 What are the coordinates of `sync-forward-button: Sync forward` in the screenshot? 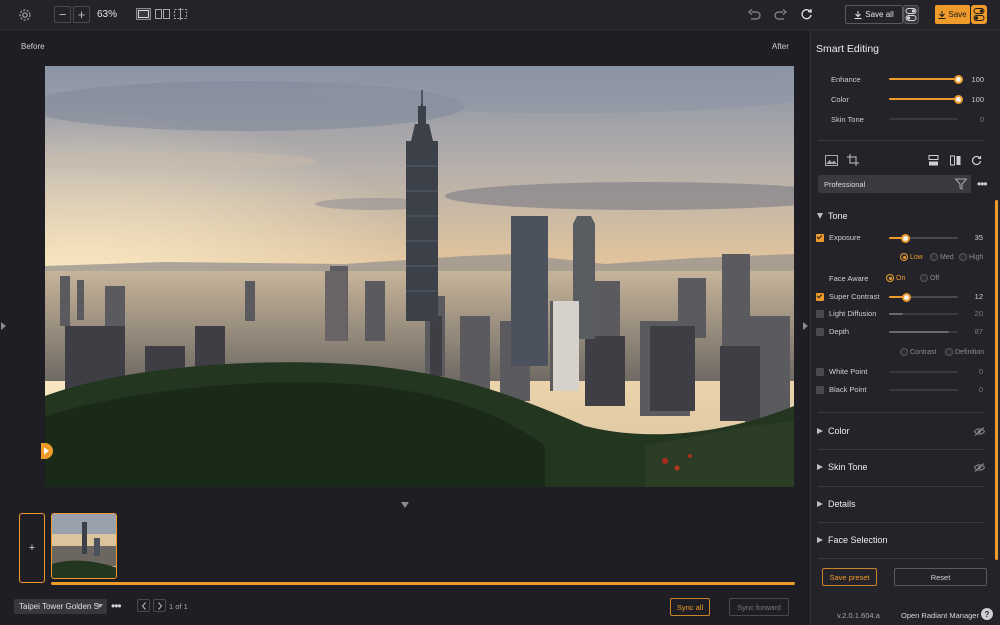 It's located at (759, 607).